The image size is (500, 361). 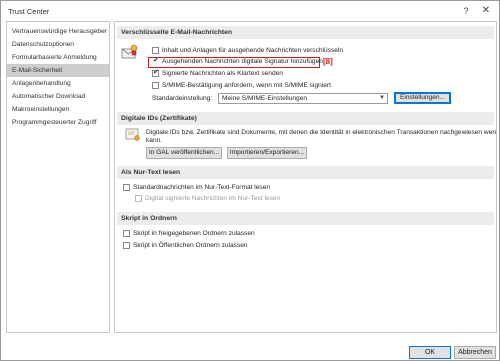 I want to click on read-plain-checkbox, so click(x=126, y=187).